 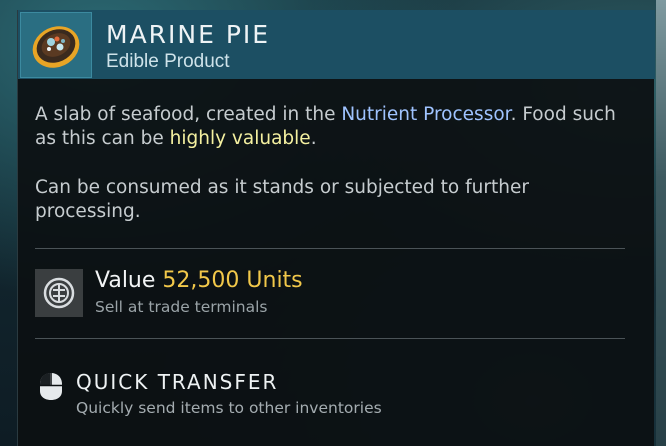 I want to click on item-category: Edible Product, so click(x=168, y=61).